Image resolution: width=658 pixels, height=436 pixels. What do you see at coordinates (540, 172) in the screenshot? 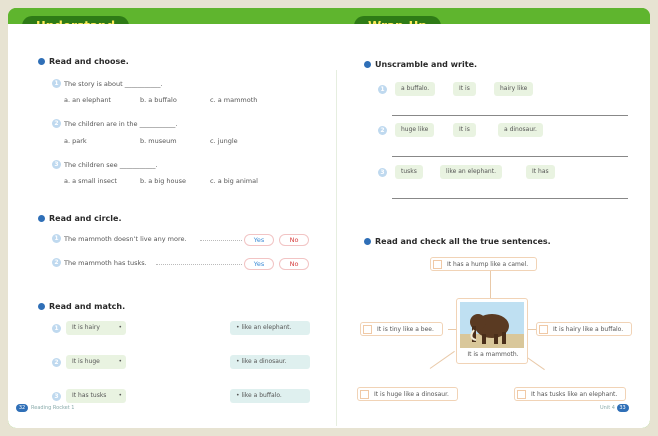
I see `word-card: It has` at bounding box center [540, 172].